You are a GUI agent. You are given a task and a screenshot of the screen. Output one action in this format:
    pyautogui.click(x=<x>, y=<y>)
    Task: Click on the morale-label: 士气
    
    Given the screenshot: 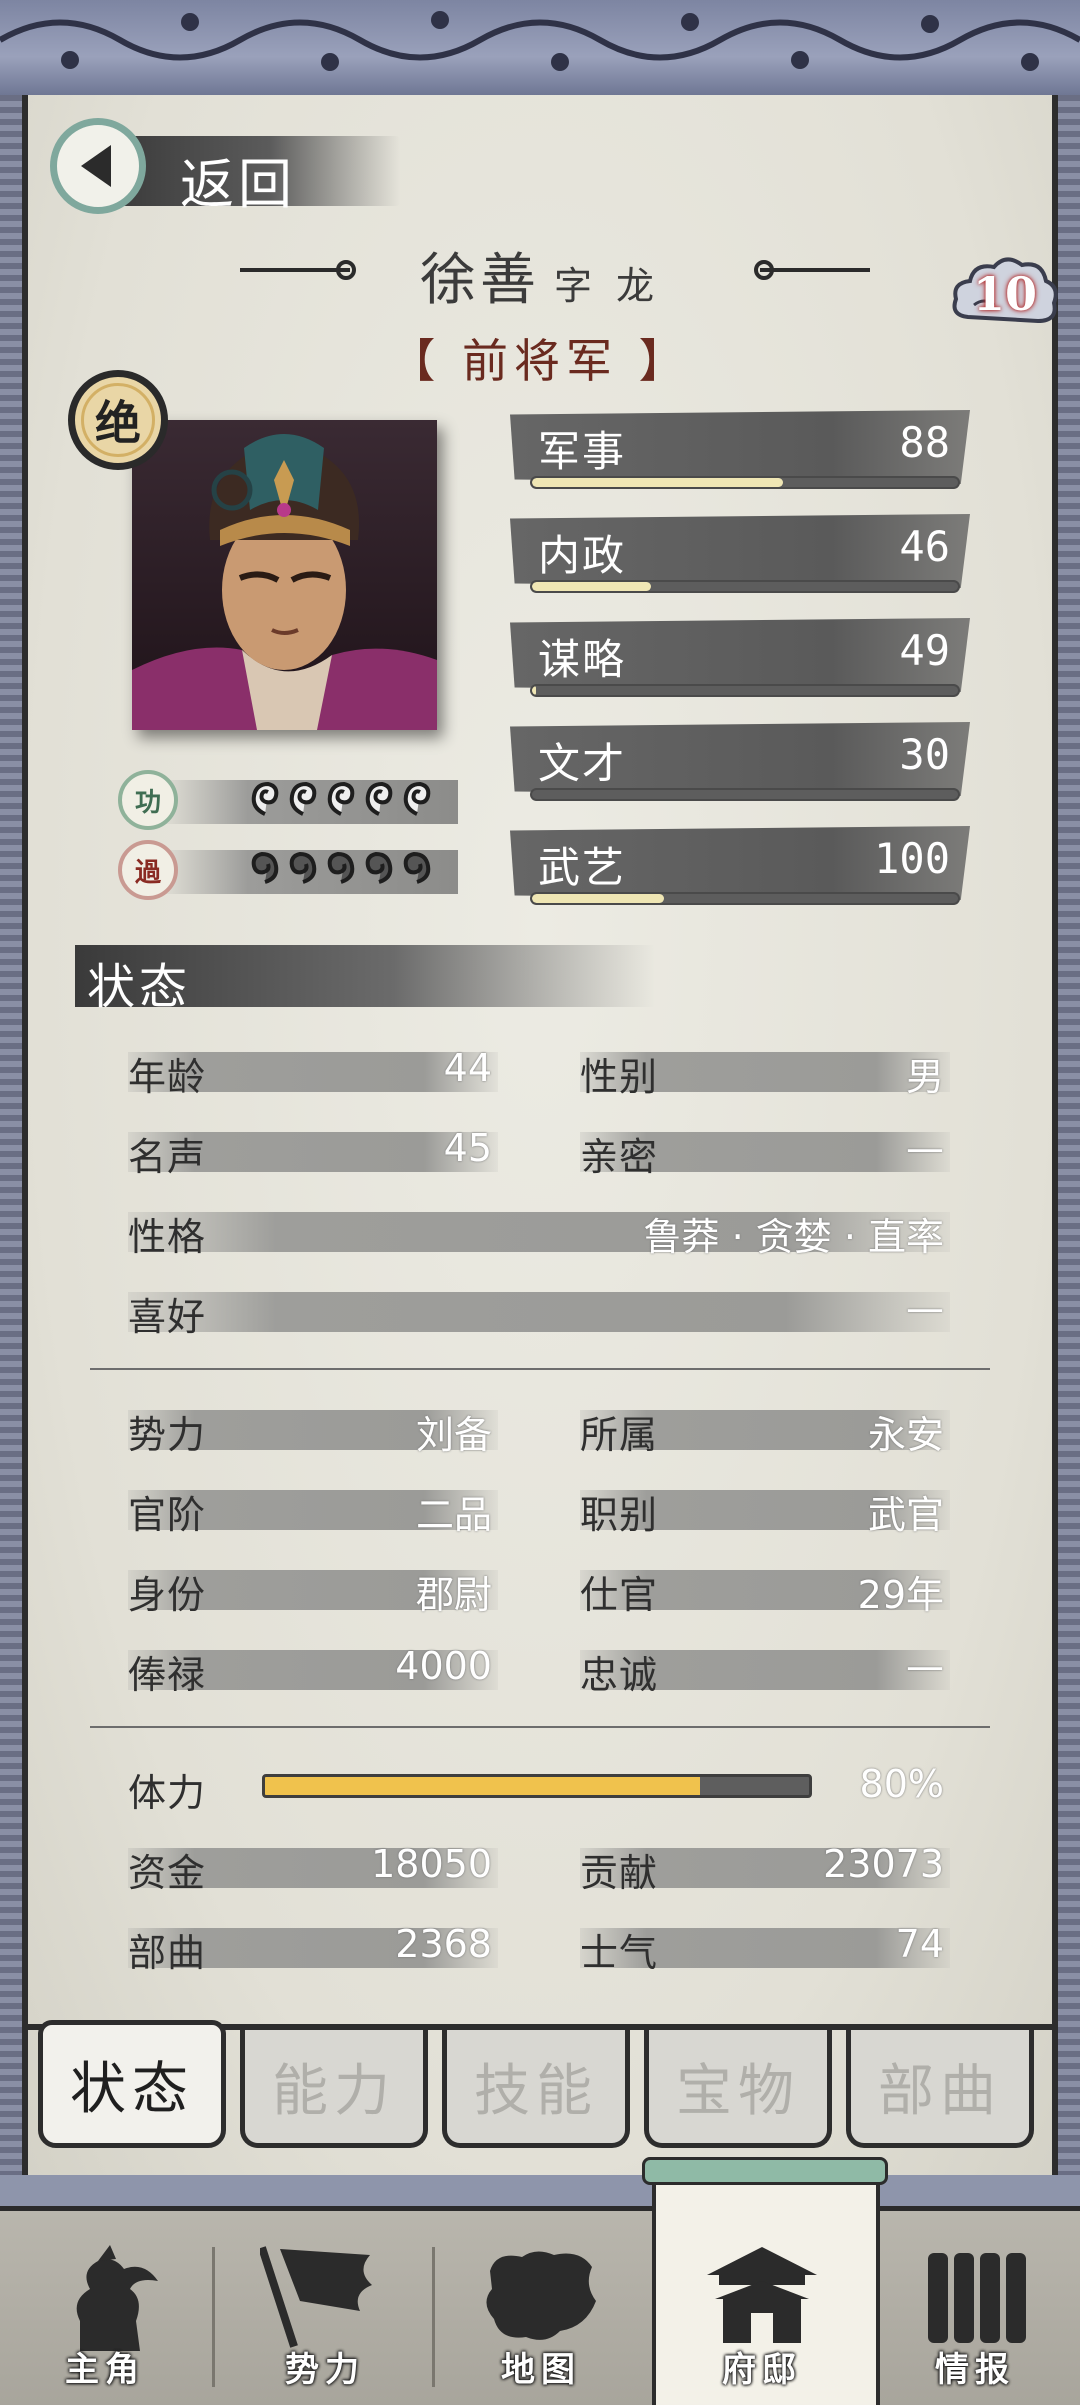 What is the action you would take?
    pyautogui.click(x=619, y=1953)
    